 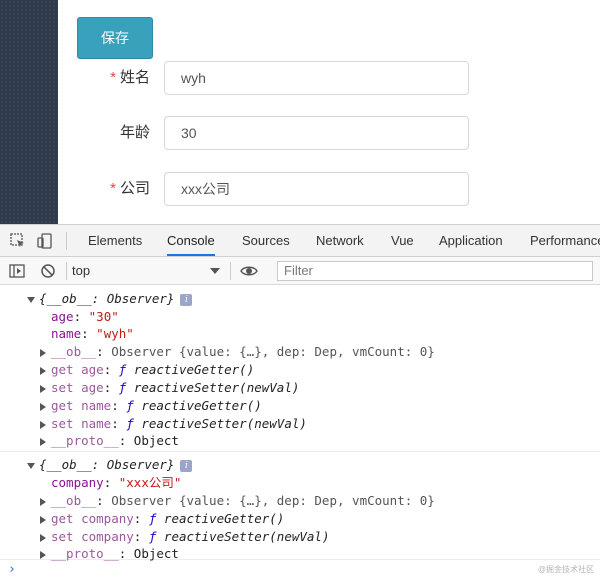 What do you see at coordinates (92, 333) in the screenshot?
I see `property-row: name: "wyh"` at bounding box center [92, 333].